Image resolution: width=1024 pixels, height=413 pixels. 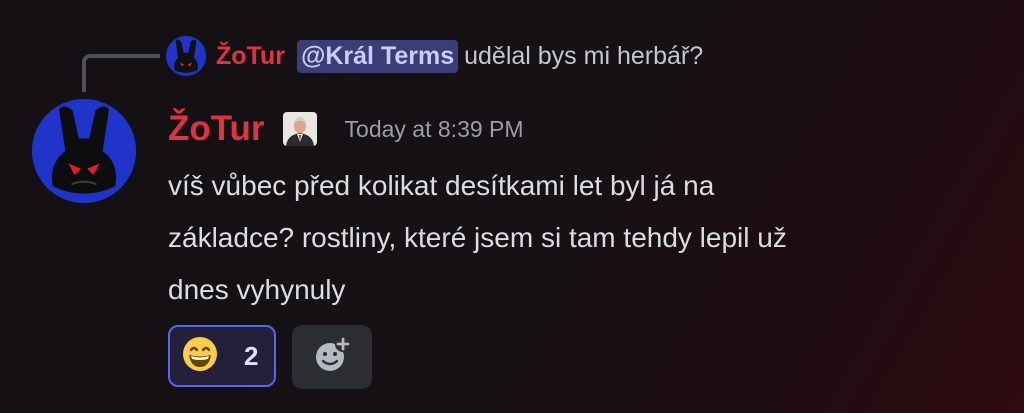 I want to click on grinning-face-with-smiling-eyes-icon, so click(x=200, y=356).